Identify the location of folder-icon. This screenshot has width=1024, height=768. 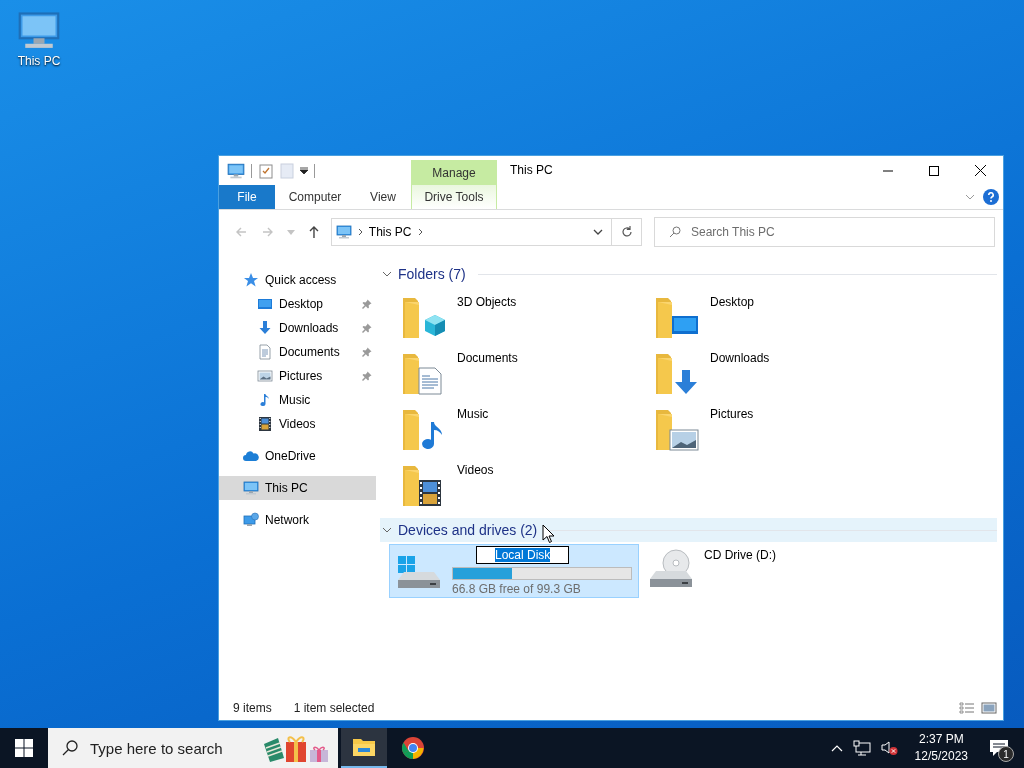
(364, 747).